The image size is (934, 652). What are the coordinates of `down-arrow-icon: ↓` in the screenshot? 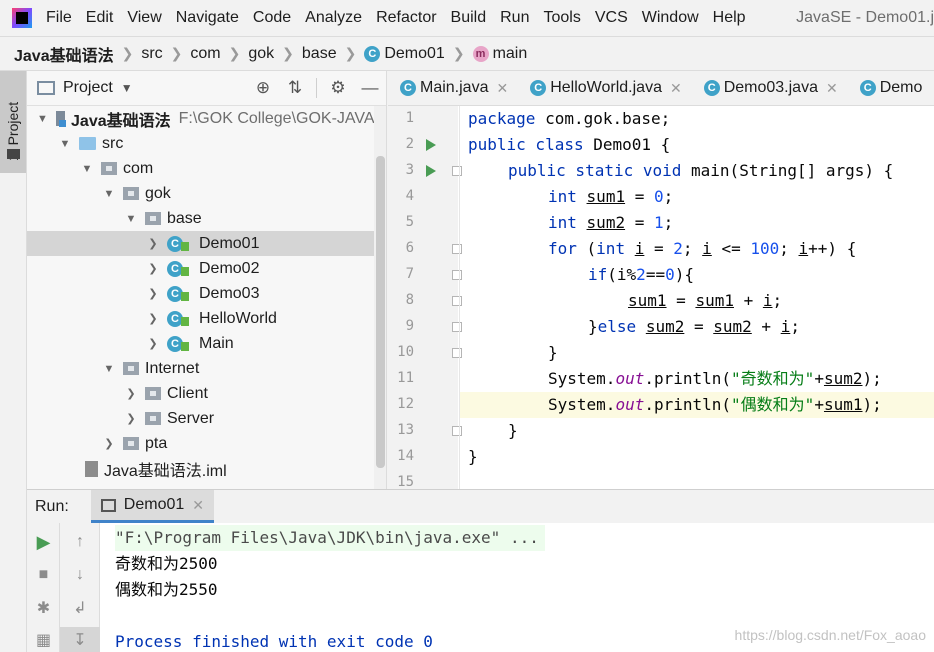 It's located at (80, 575).